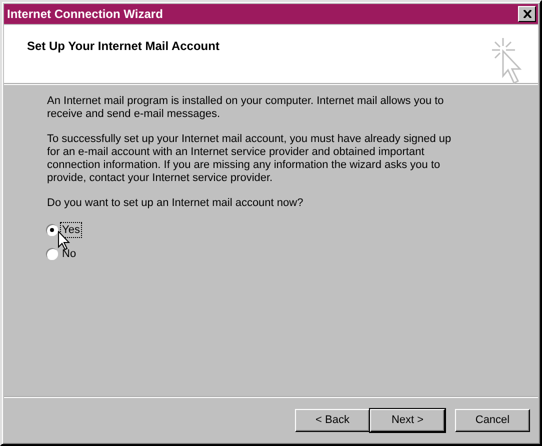 Image resolution: width=542 pixels, height=446 pixels. I want to click on radio-option: No, so click(62, 254).